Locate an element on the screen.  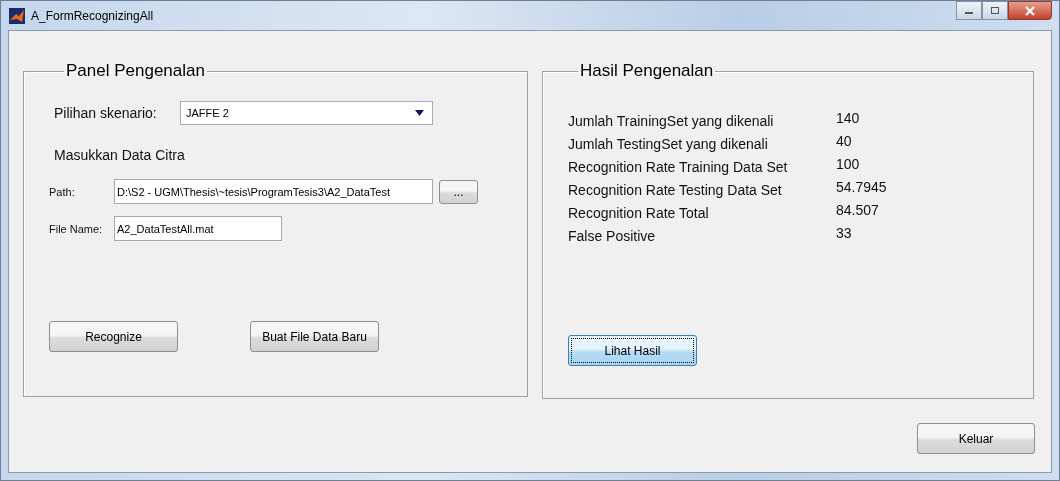
path-field: D:\S2 - UGM\Thesis\~tesis\ProgramTesis3\A2_DataTest is located at coordinates (273, 191).